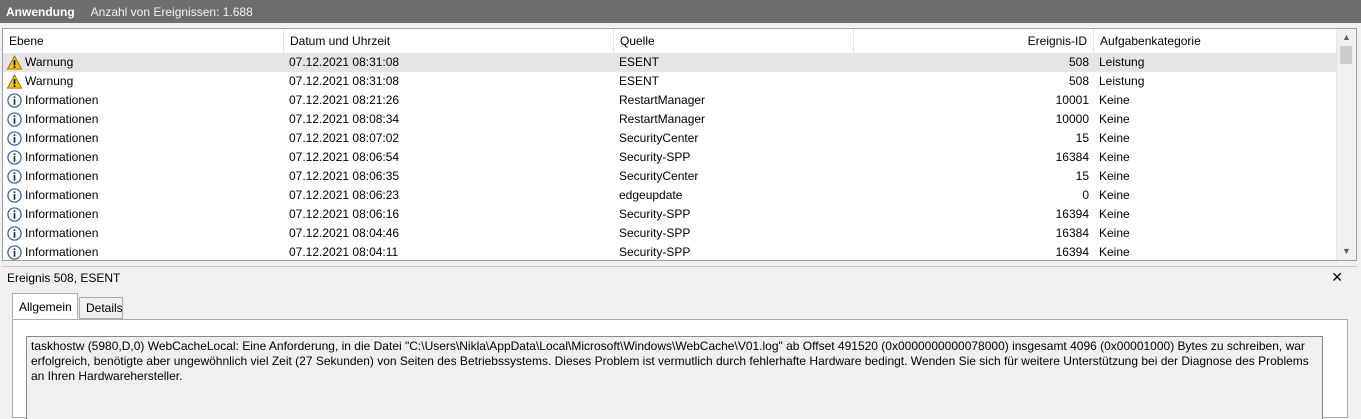  Describe the element at coordinates (679, 277) in the screenshot. I see `detail-header: Ereignis 508, ESENT ✕` at that location.